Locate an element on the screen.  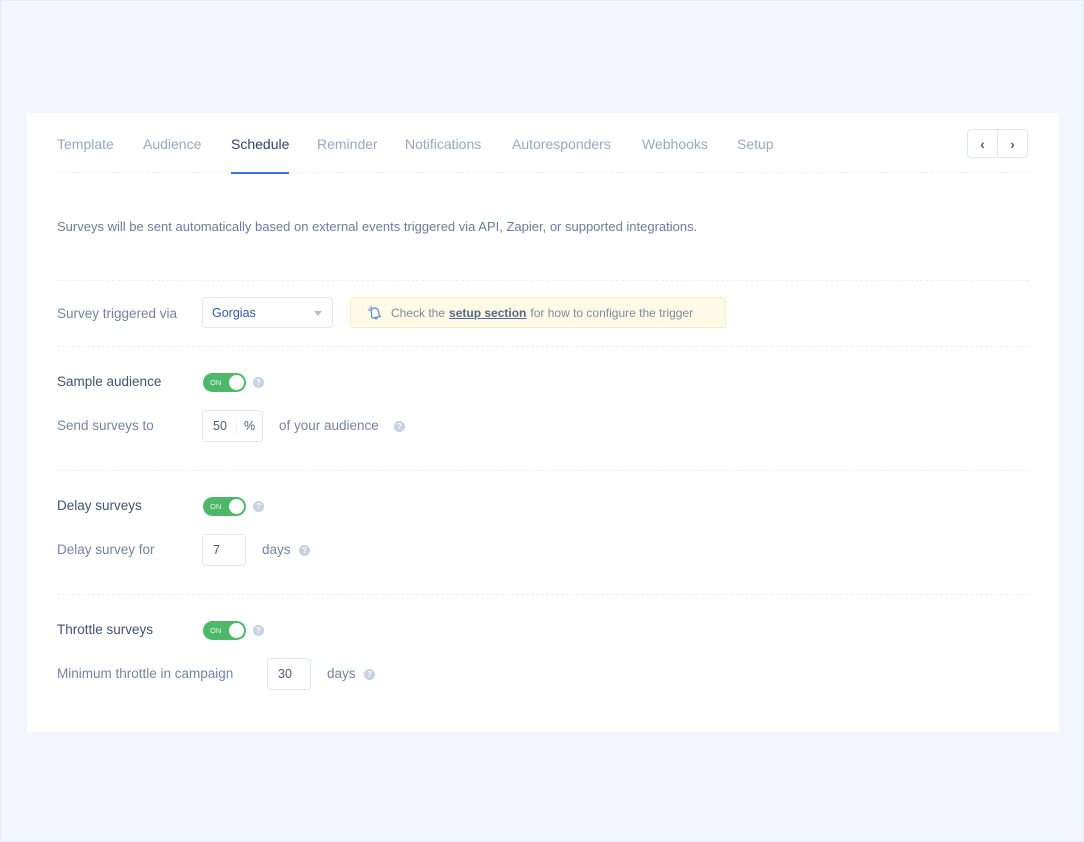
tab-reminder: Reminder is located at coordinates (347, 144).